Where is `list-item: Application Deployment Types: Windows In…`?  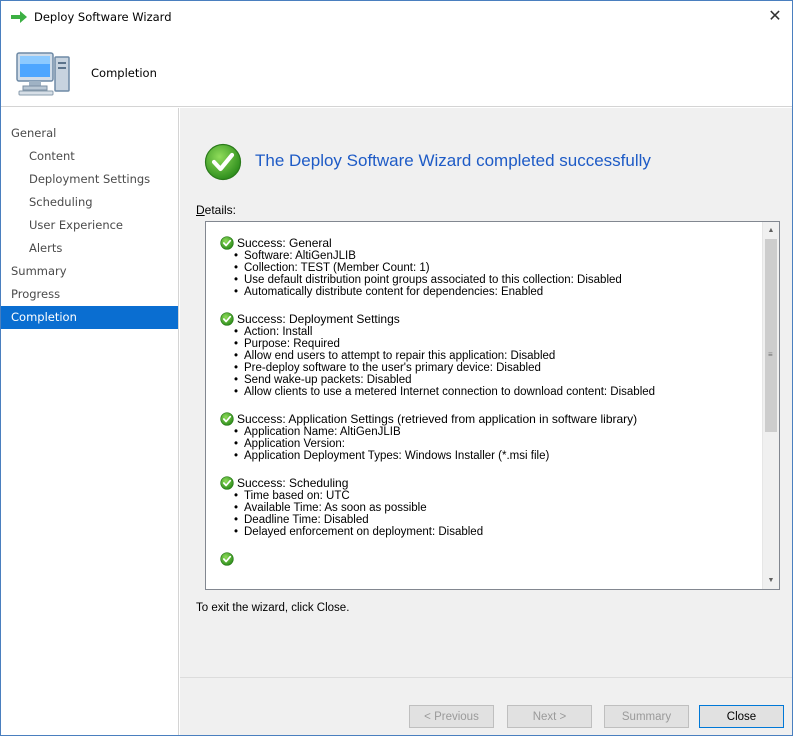 list-item: Application Deployment Types: Windows In… is located at coordinates (498, 456).